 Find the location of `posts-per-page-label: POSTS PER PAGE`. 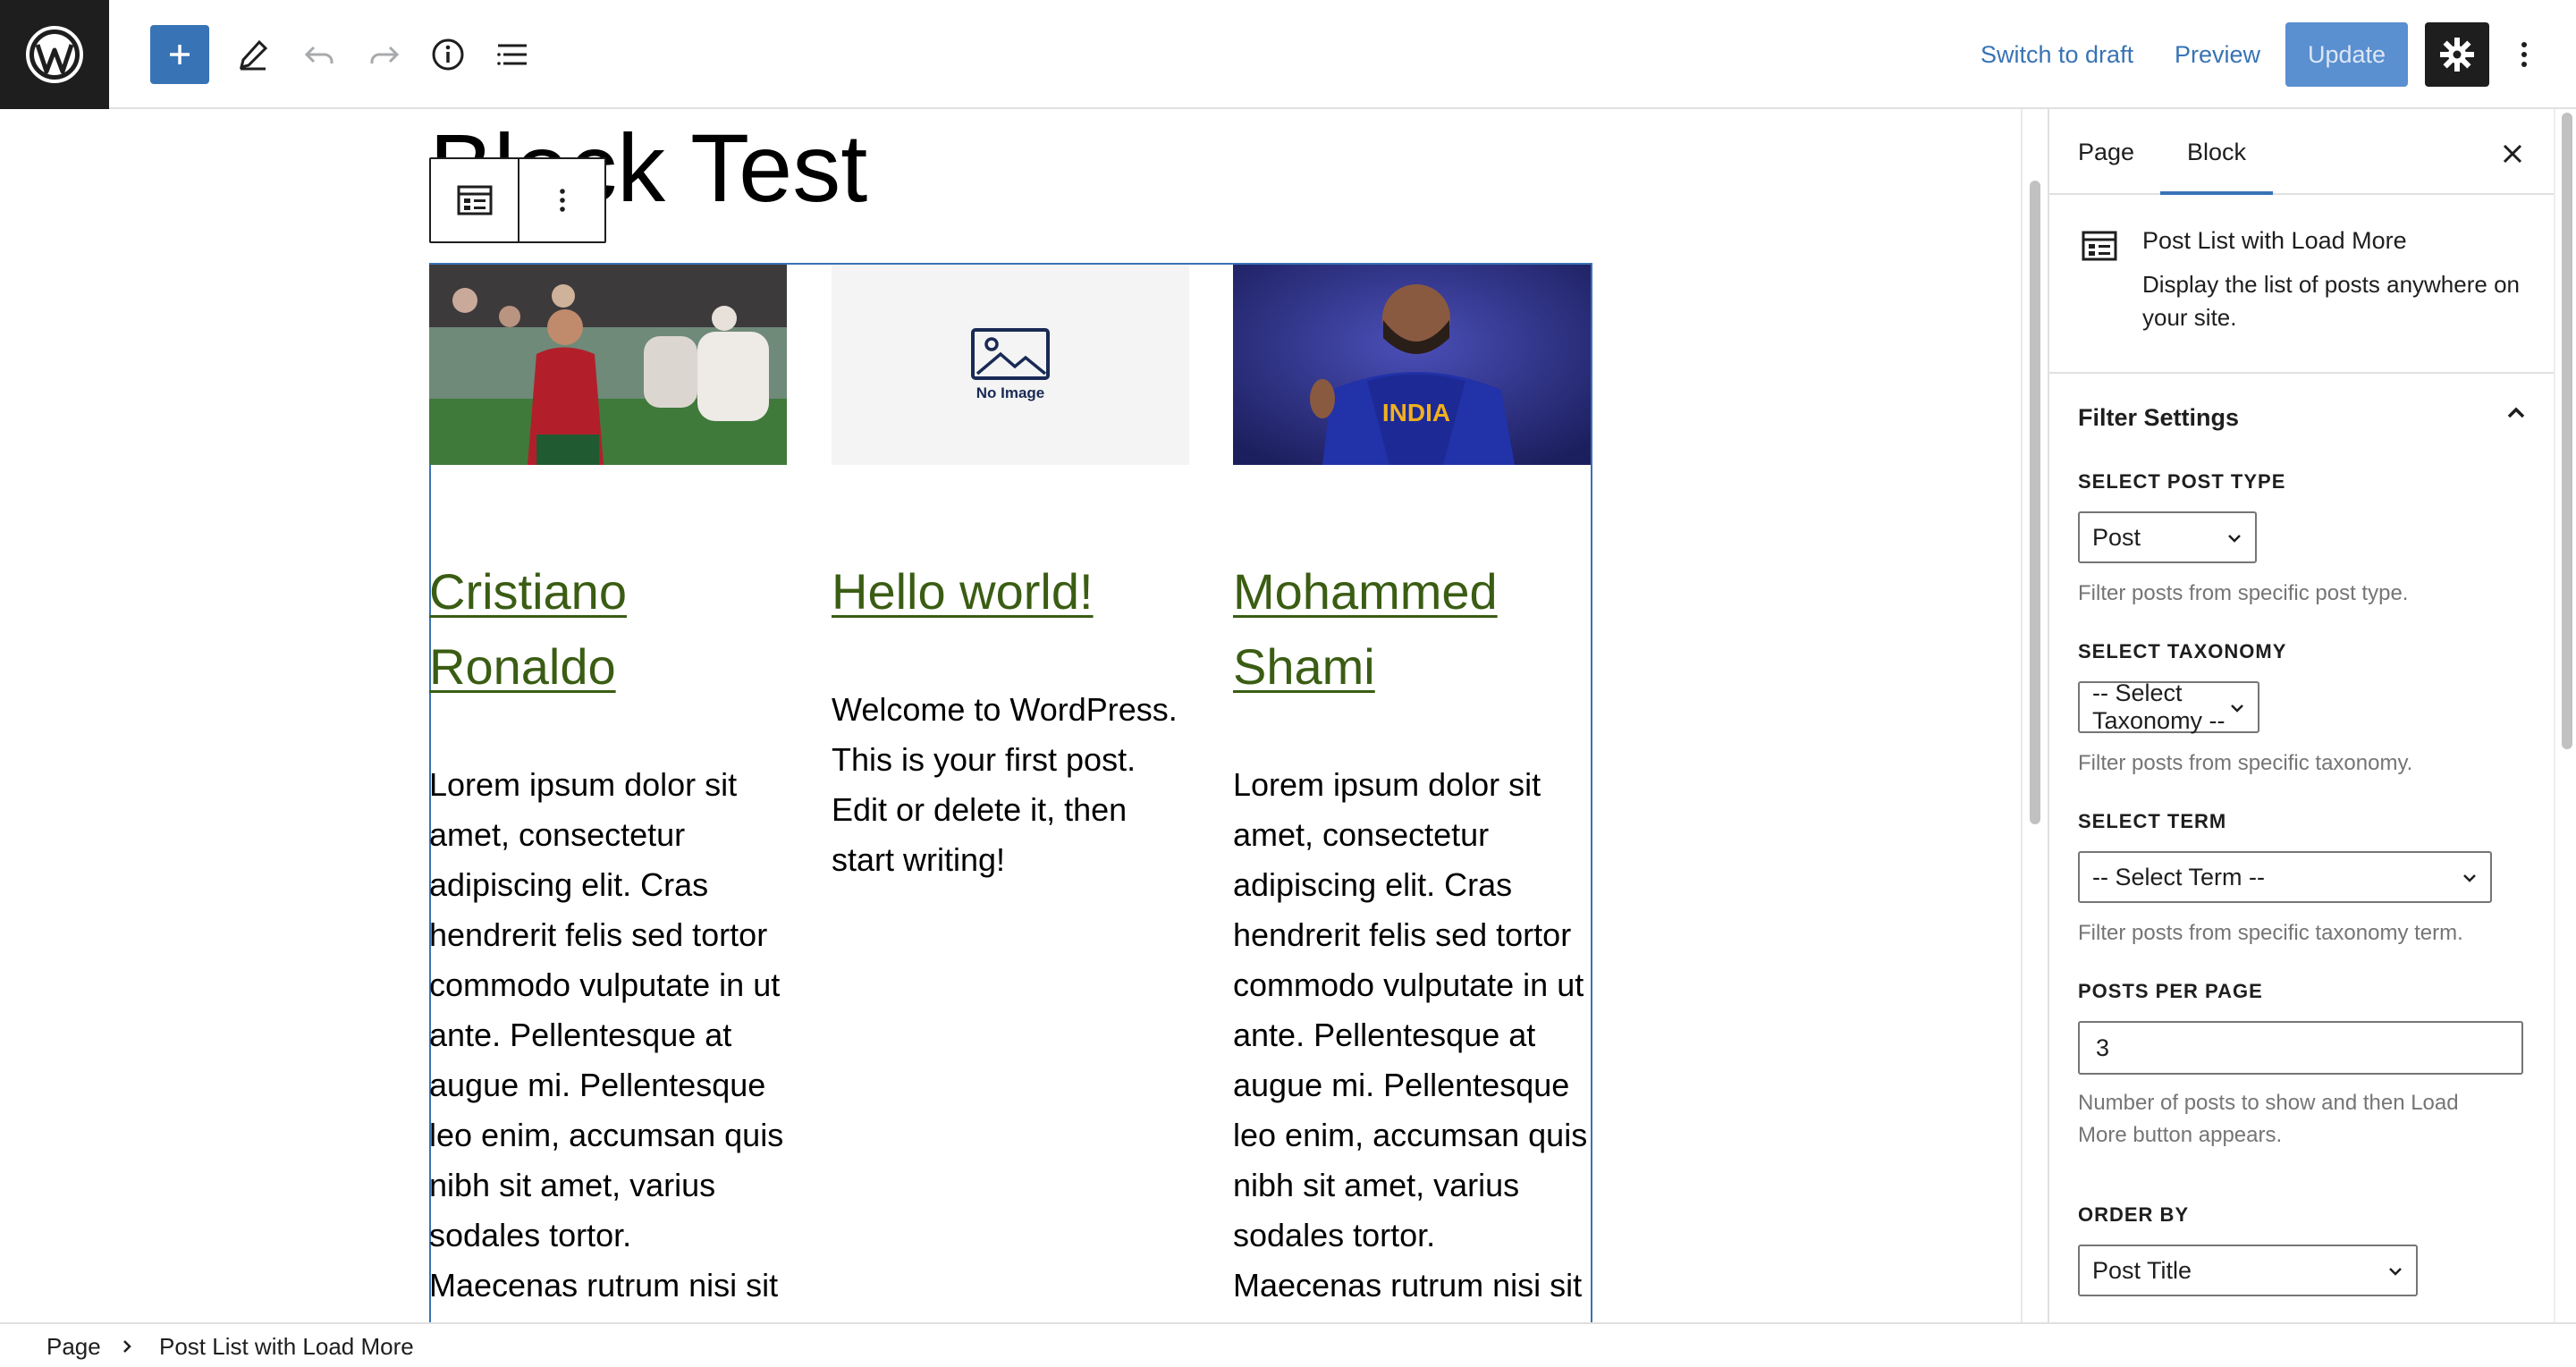

posts-per-page-label: POSTS PER PAGE is located at coordinates (2170, 991).